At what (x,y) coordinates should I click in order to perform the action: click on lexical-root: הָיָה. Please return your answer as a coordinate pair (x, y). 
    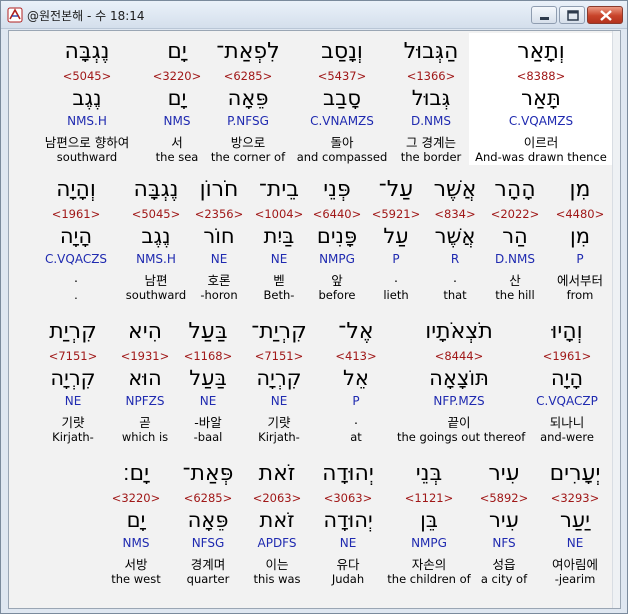
    Looking at the image, I should click on (76, 236).